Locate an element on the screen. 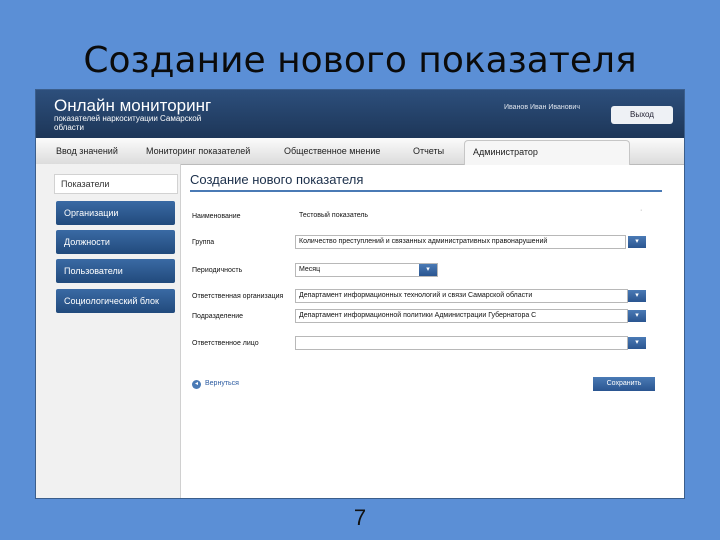 The width and height of the screenshot is (720, 540). label-name: Наименование is located at coordinates (216, 216).